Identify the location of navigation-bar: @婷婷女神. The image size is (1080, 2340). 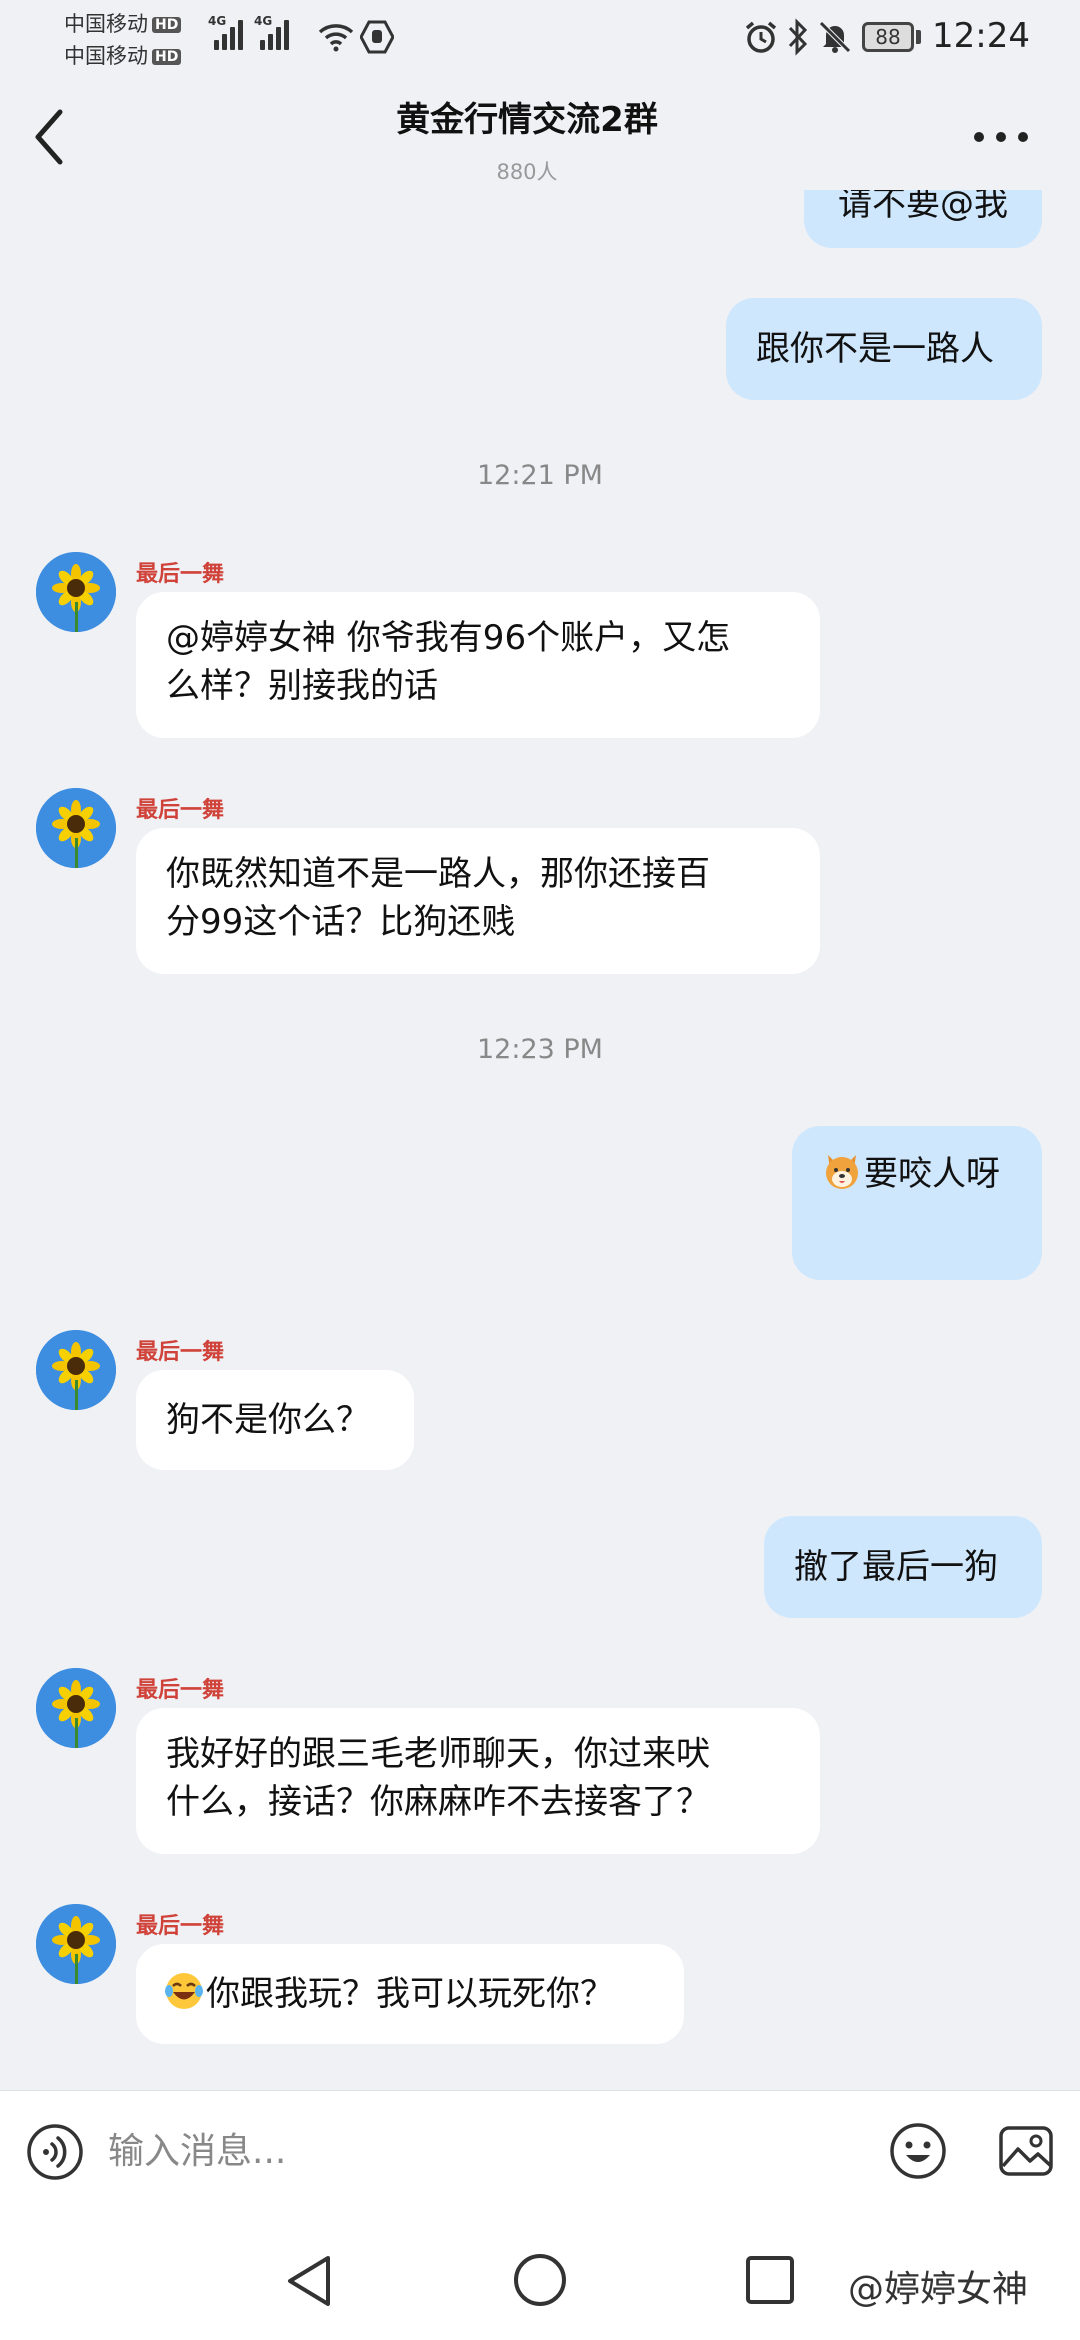
(540, 2280).